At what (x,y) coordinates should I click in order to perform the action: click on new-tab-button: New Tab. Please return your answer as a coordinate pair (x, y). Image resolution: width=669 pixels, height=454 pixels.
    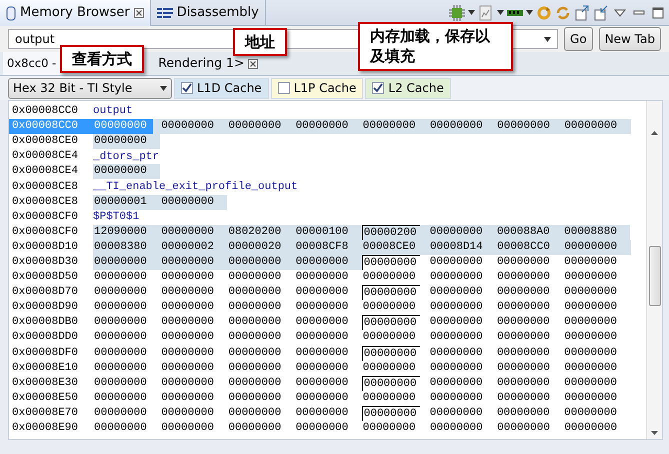
    Looking at the image, I should click on (629, 39).